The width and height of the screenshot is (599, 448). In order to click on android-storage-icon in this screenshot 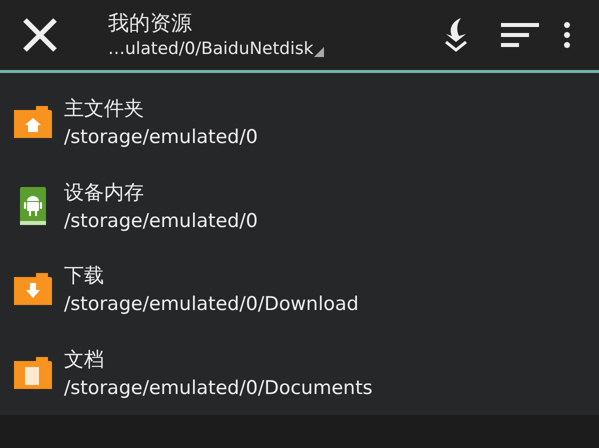, I will do `click(33, 205)`.